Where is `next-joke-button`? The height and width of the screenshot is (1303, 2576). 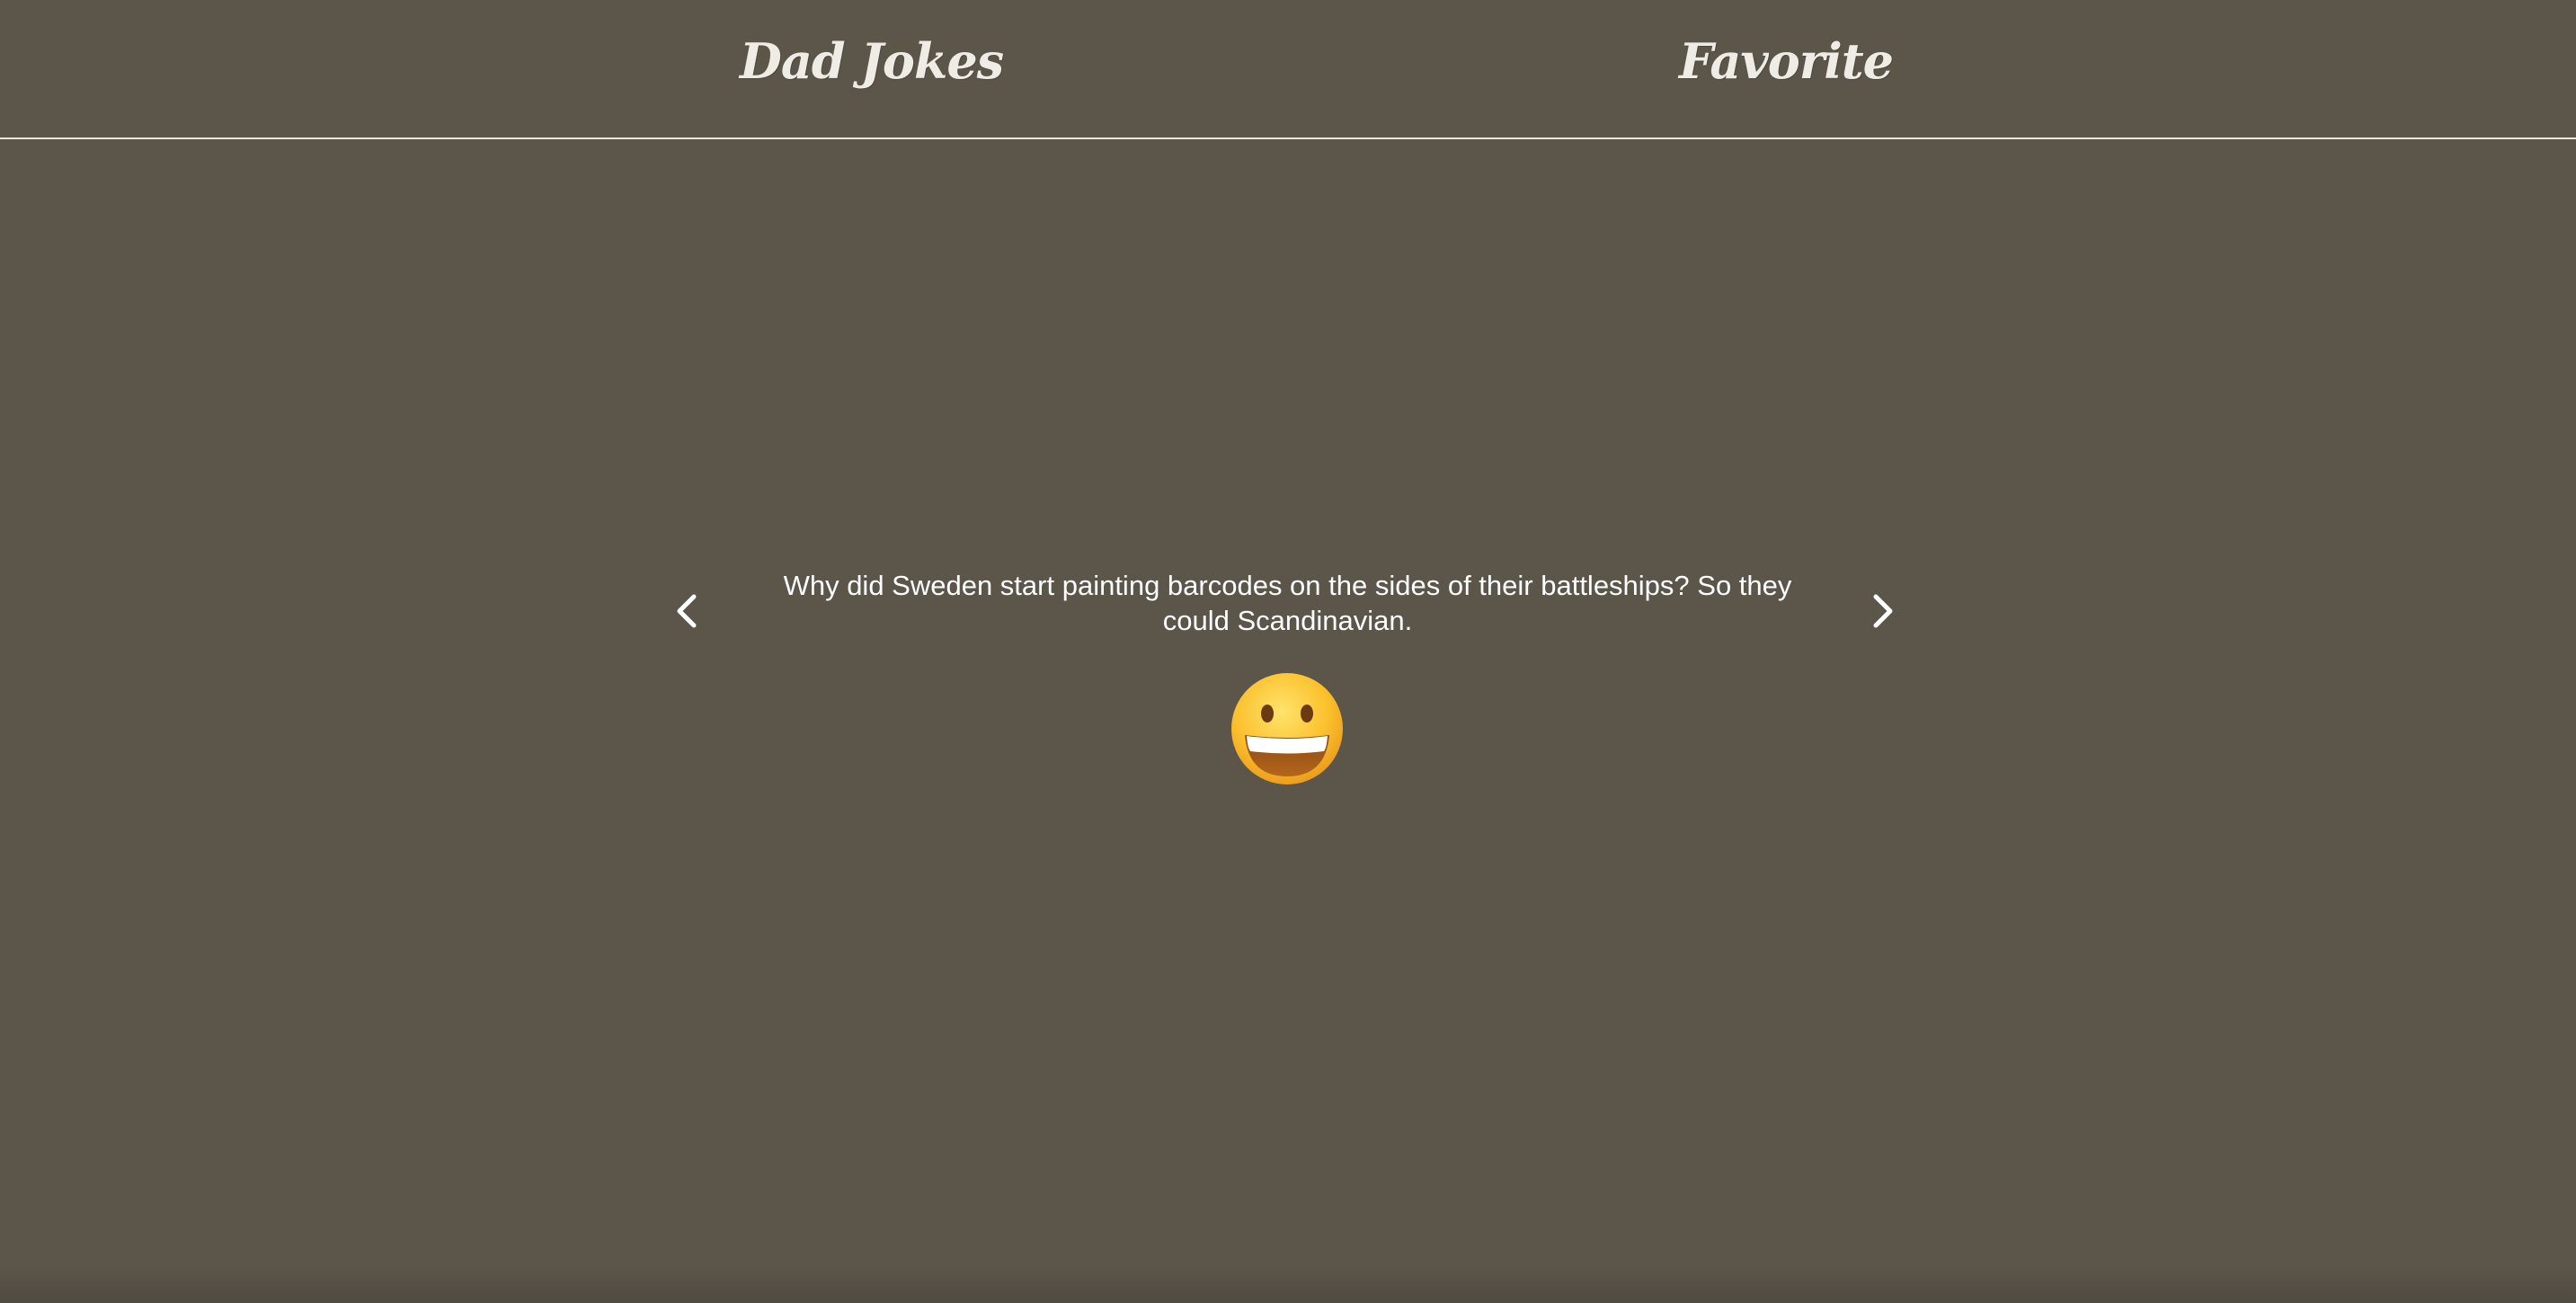 next-joke-button is located at coordinates (1883, 611).